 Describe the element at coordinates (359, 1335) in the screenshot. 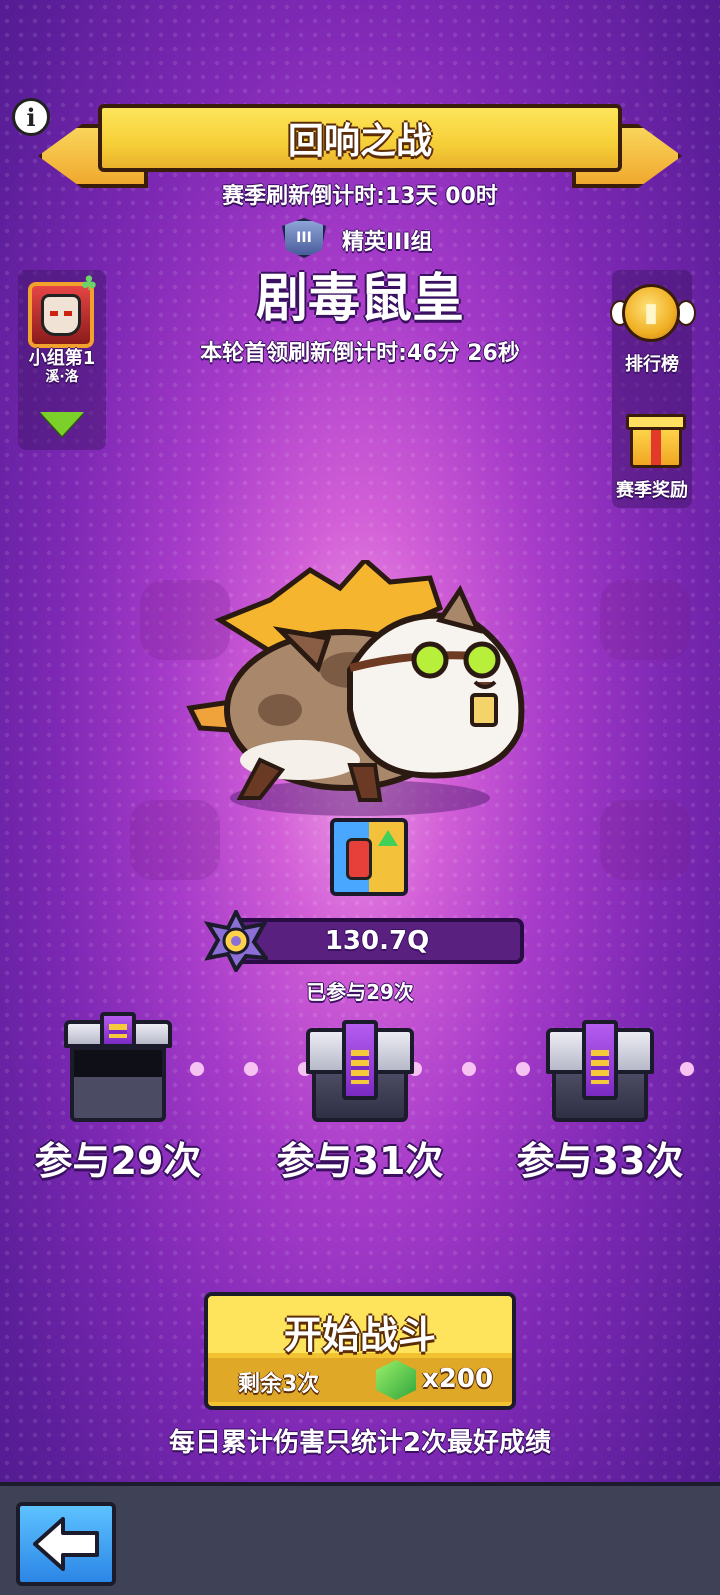

I see `start-battle-label: 开始战斗` at that location.